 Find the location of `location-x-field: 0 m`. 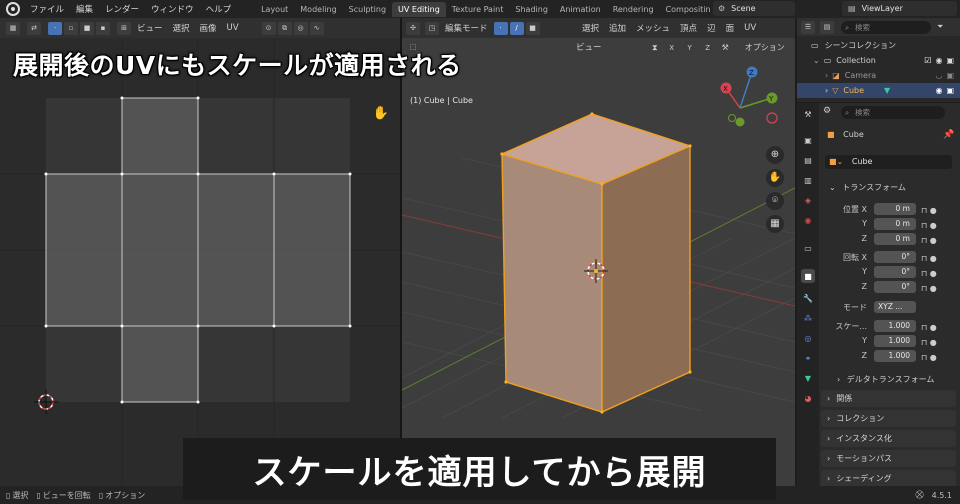

location-x-field: 0 m is located at coordinates (895, 209).